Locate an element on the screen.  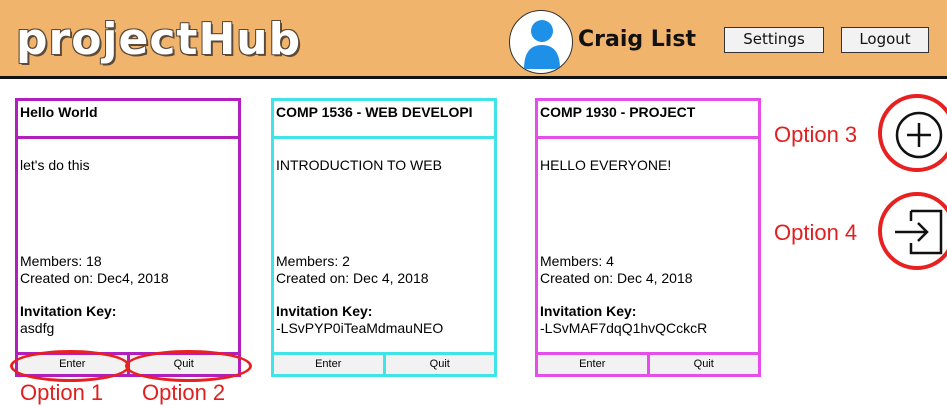
invitation-key-value: -LSvPYP0iTeaMdmauNEO is located at coordinates (360, 328).